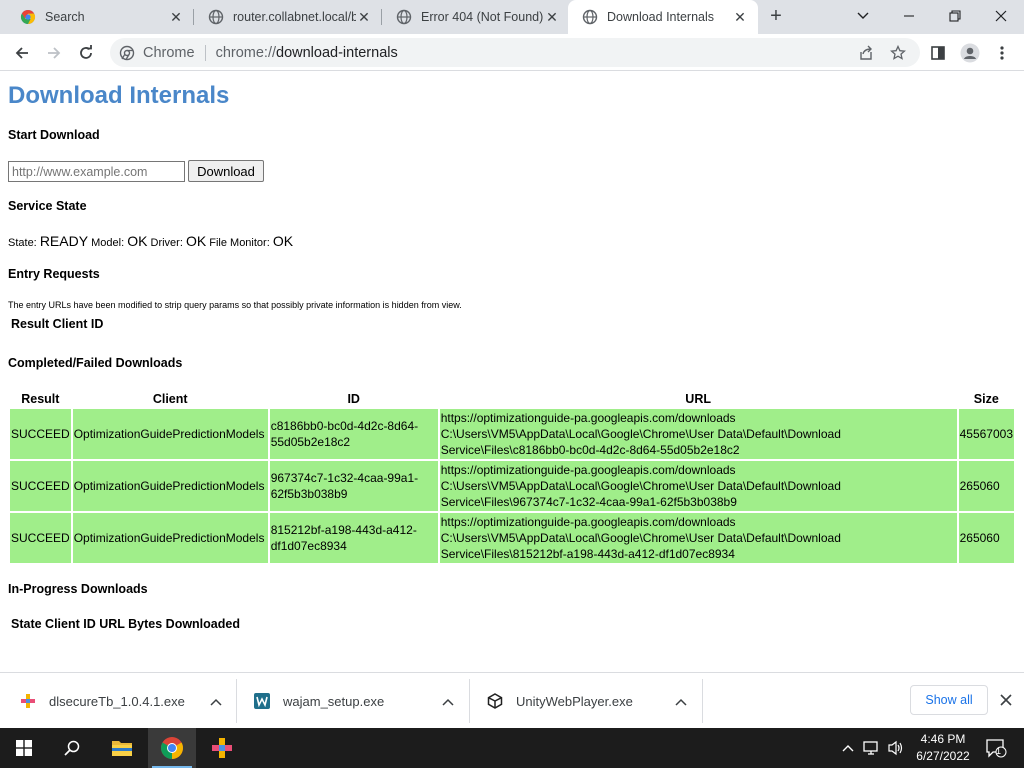 The height and width of the screenshot is (768, 1024). I want to click on tab-title: Search, so click(65, 17).